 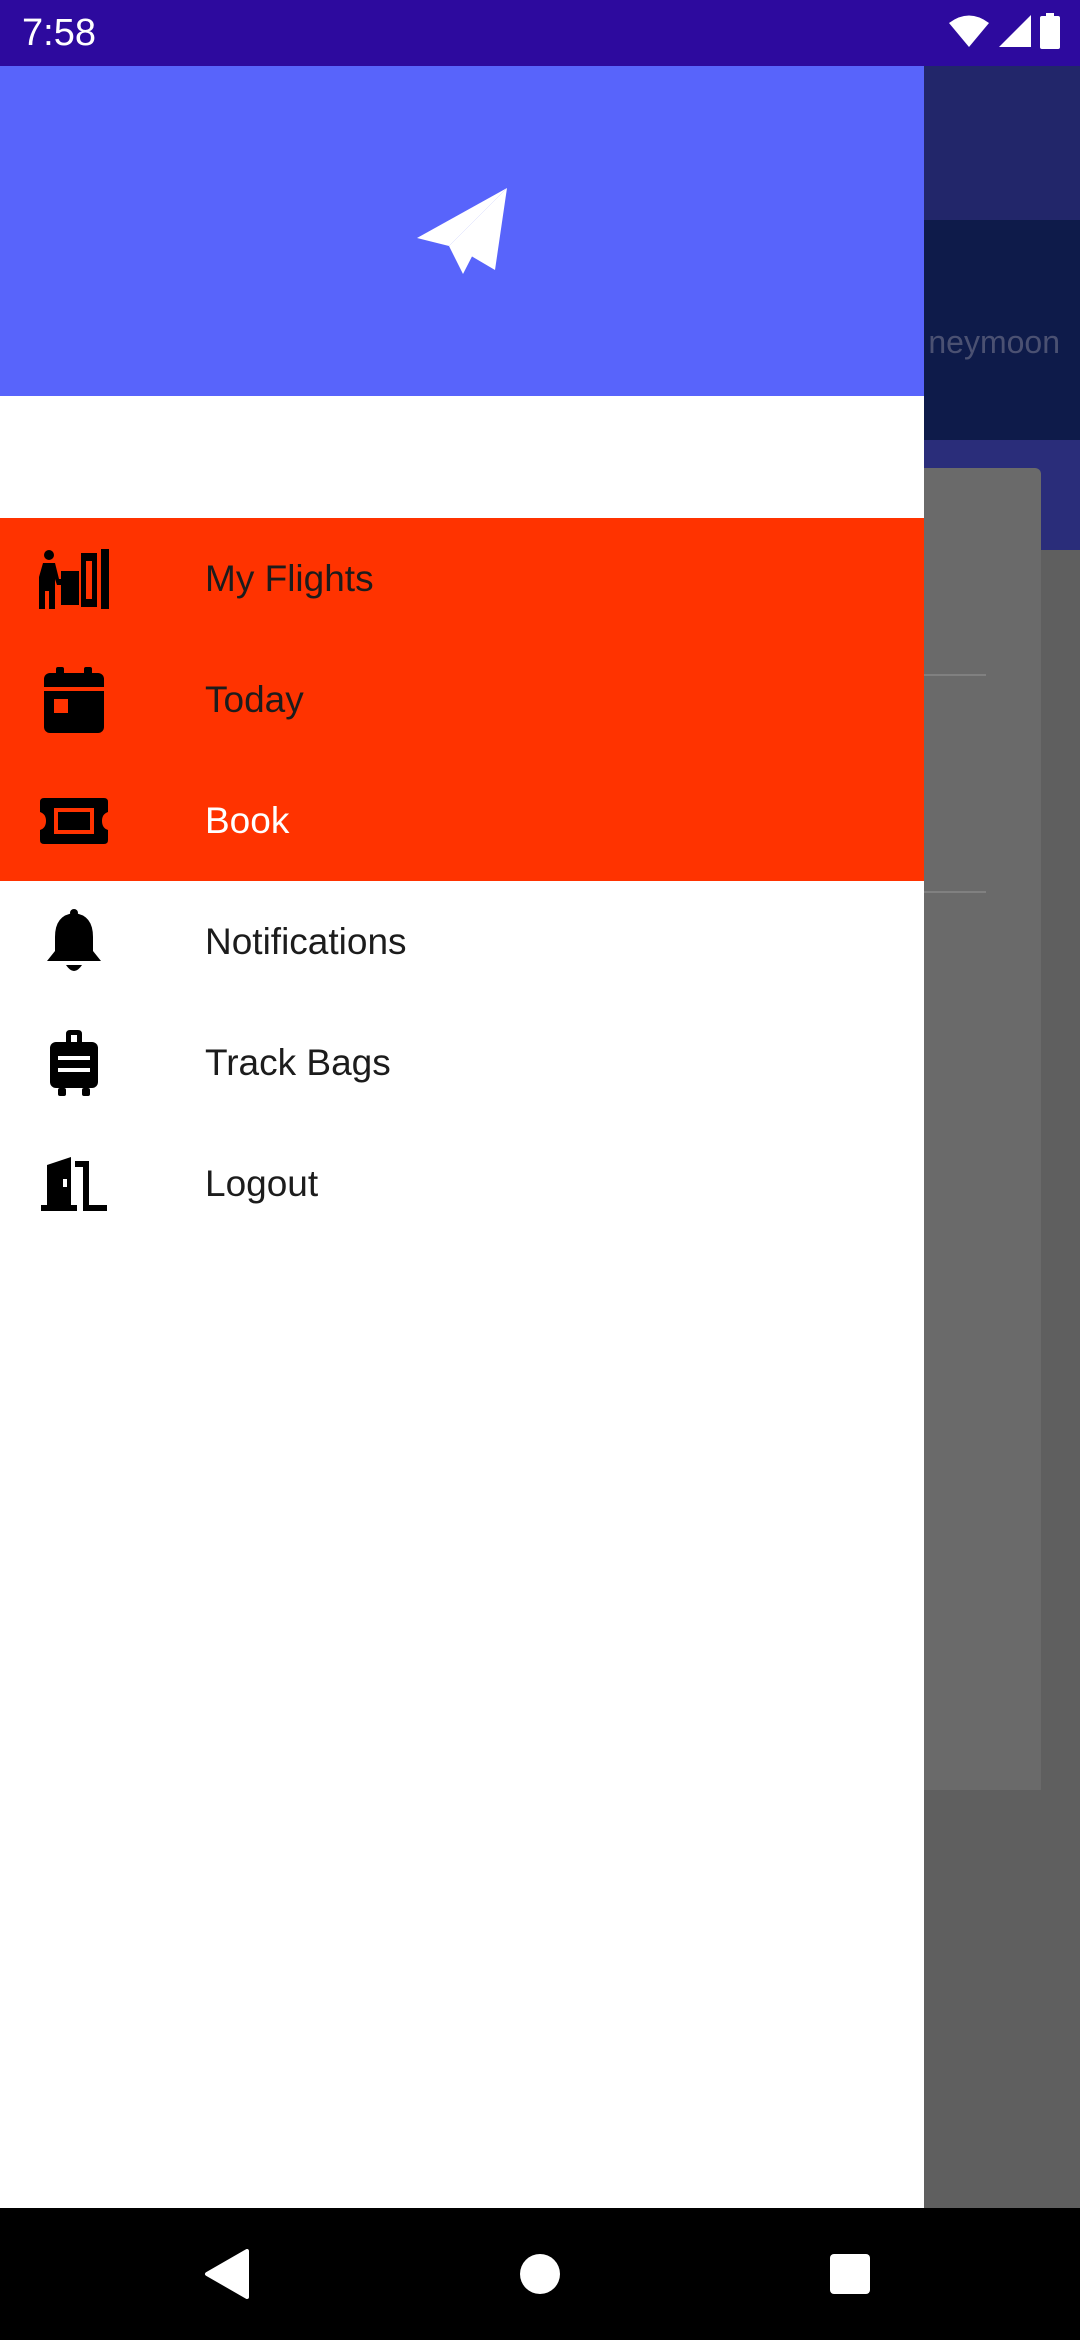 I want to click on drawer-header, so click(x=462, y=231).